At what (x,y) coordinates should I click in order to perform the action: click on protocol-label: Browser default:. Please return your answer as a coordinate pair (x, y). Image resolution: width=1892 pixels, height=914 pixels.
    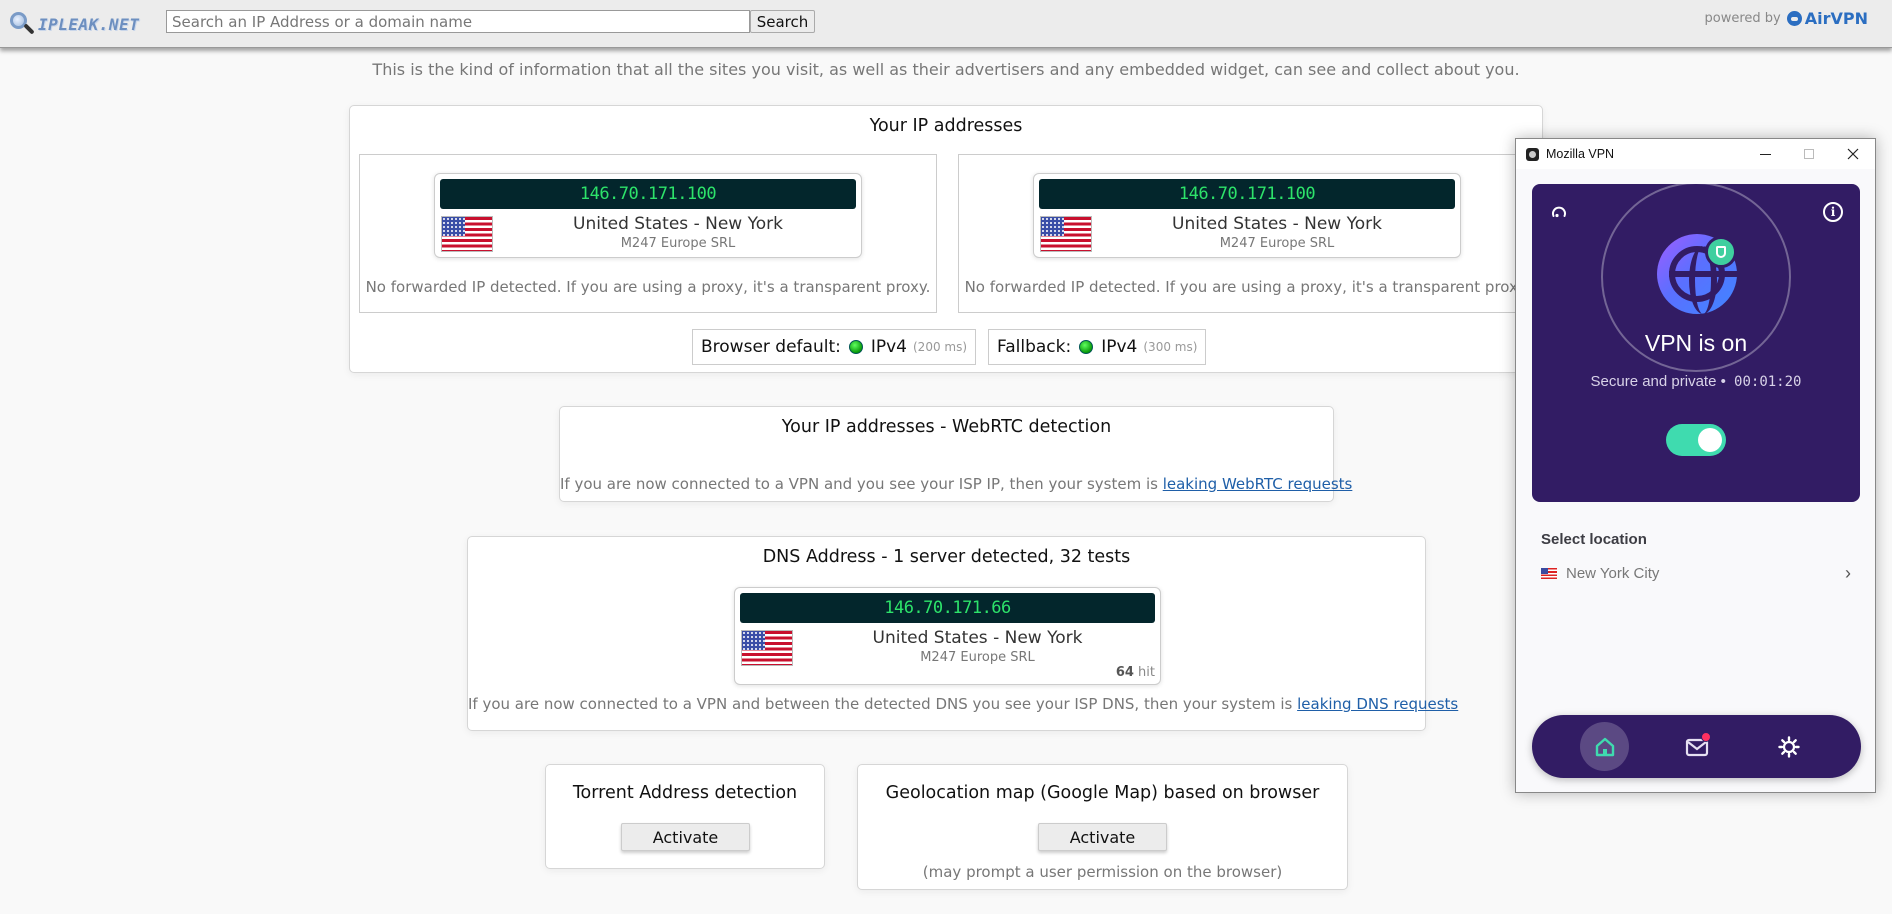
    Looking at the image, I should click on (771, 347).